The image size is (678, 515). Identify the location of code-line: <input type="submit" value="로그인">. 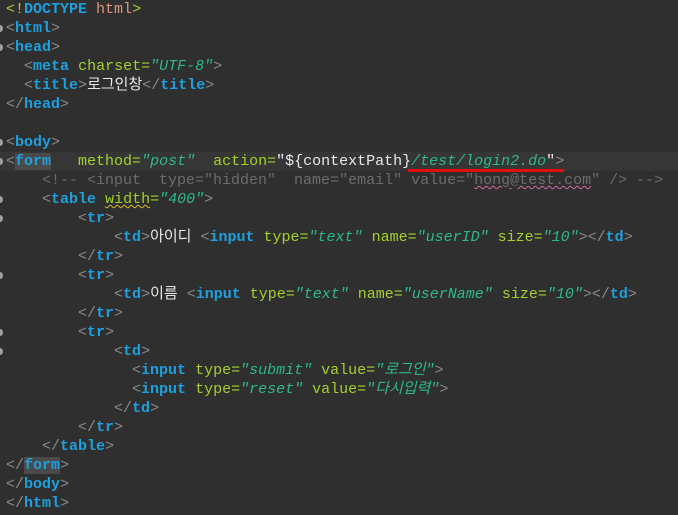
(339, 370).